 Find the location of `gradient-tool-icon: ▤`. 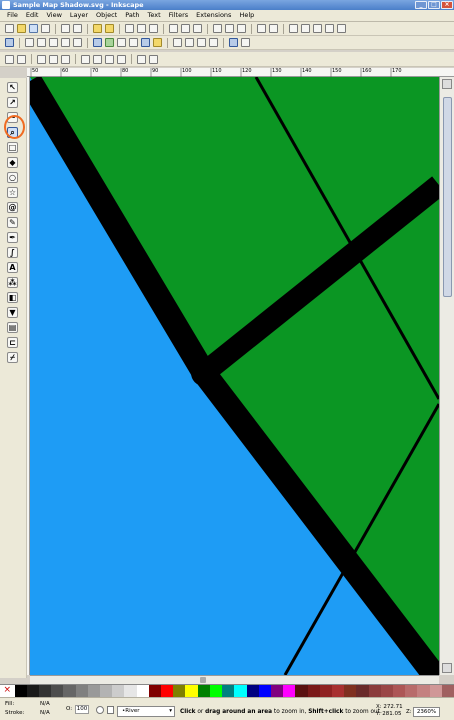

gradient-tool-icon: ▤ is located at coordinates (12, 327).